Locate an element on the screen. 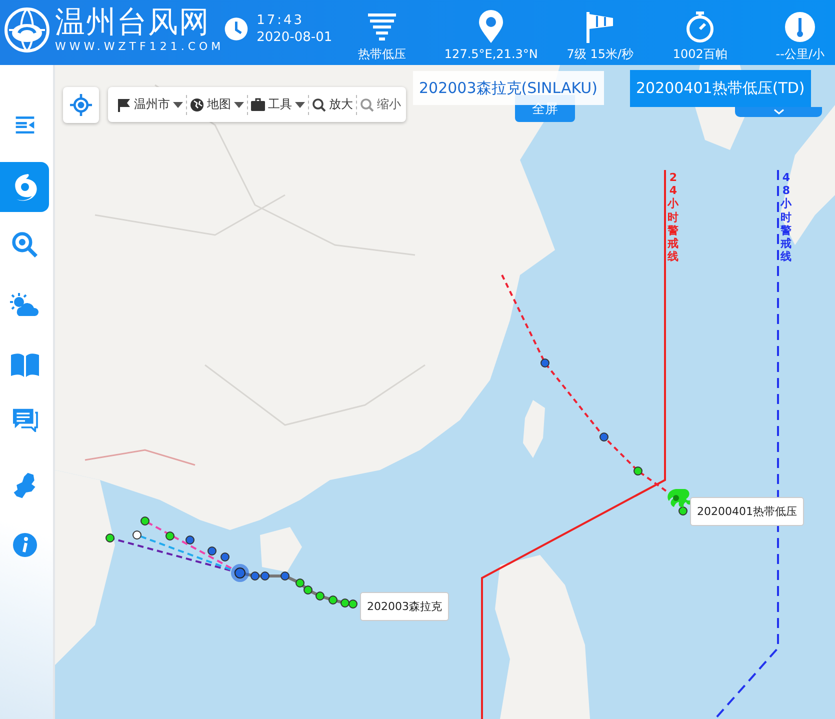 The height and width of the screenshot is (719, 835). warning-line-label: 24小时警戒线 is located at coordinates (673, 217).